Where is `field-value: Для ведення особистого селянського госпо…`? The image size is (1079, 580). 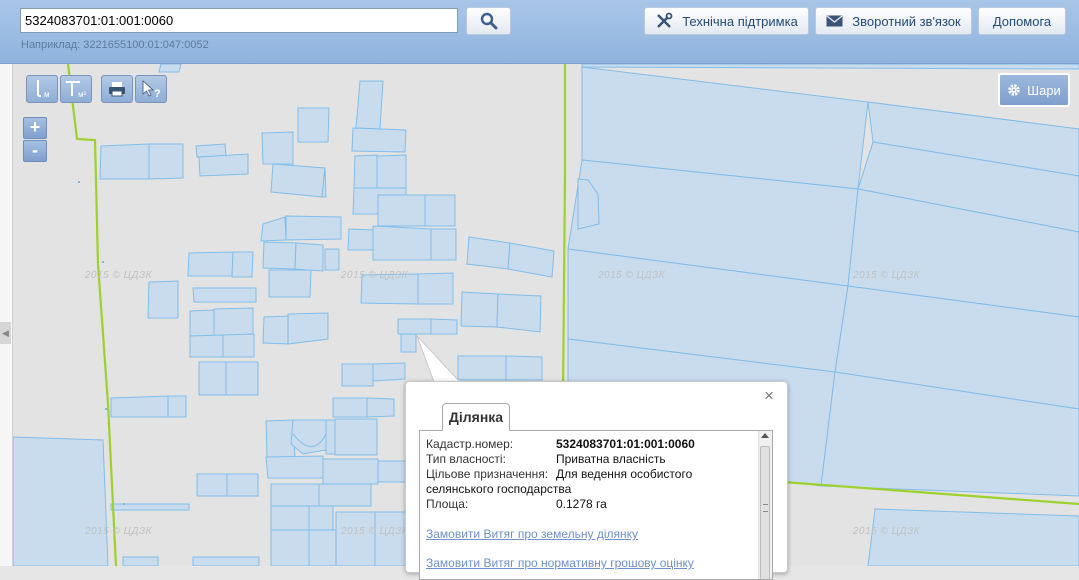 field-value: Для ведення особистого селянського госпо… is located at coordinates (559, 481).